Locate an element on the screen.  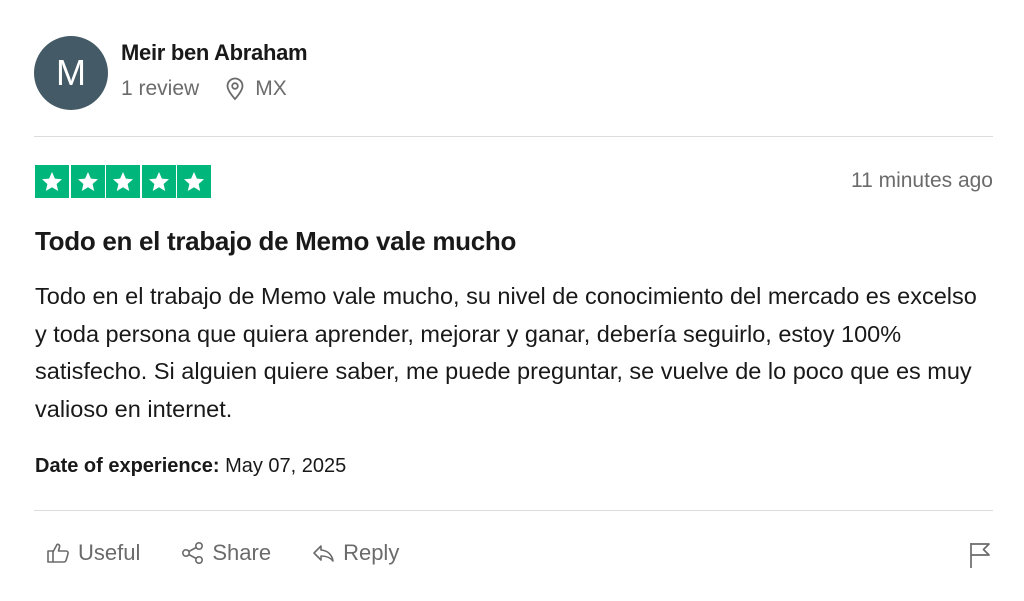
report-button is located at coordinates (980, 557).